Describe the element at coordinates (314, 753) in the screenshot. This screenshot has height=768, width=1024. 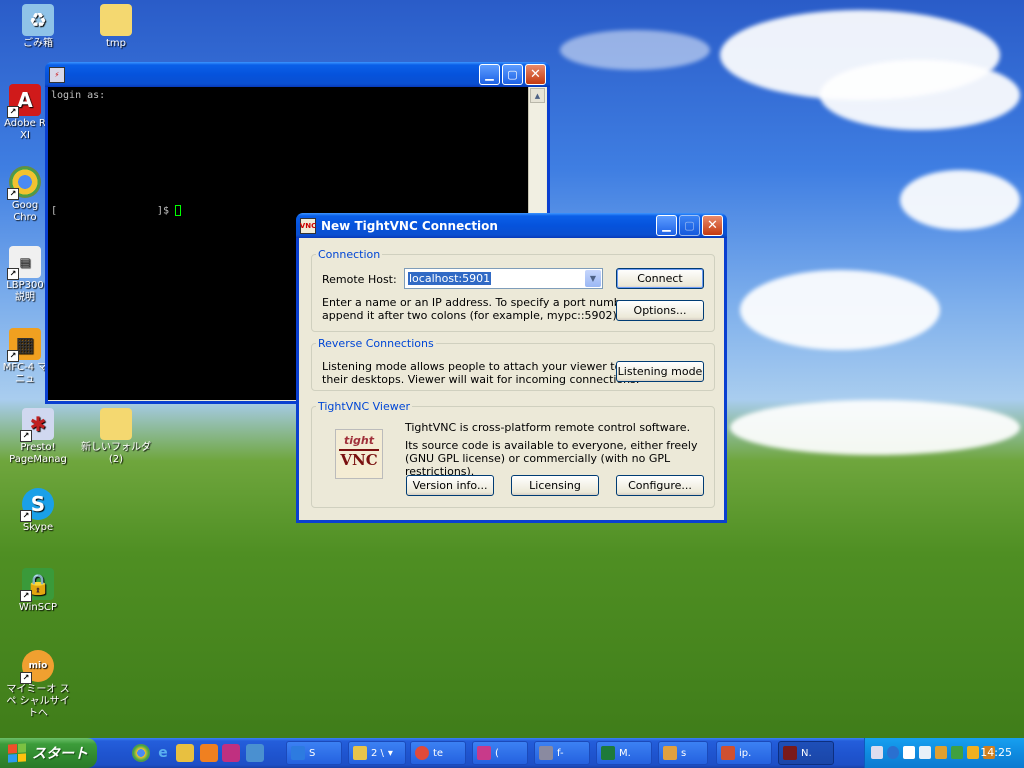
I see `taskbar-item: S` at that location.